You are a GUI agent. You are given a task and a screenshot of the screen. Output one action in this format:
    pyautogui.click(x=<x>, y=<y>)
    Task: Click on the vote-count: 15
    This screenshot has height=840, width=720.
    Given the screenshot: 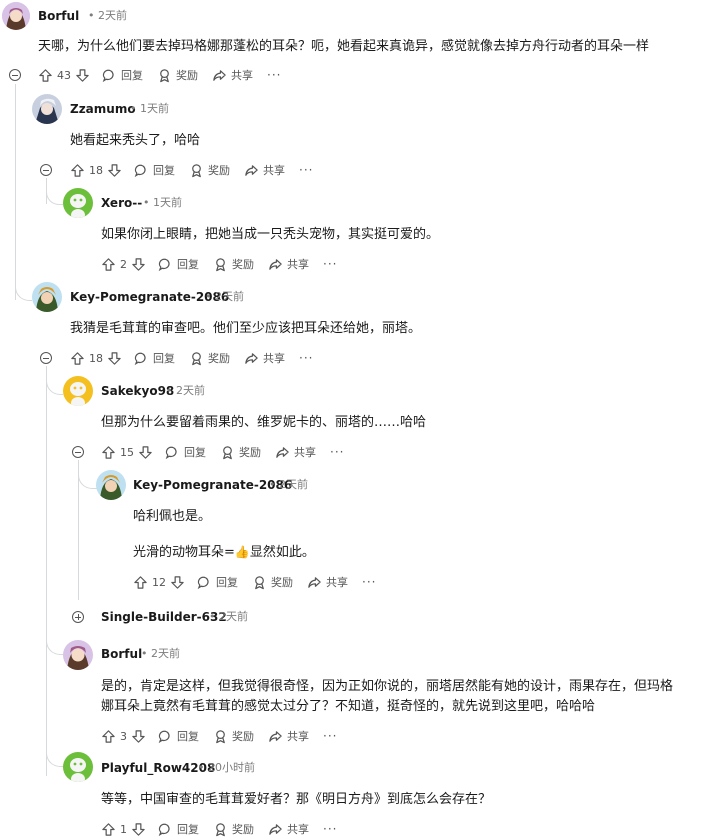 What is the action you would take?
    pyautogui.click(x=127, y=452)
    